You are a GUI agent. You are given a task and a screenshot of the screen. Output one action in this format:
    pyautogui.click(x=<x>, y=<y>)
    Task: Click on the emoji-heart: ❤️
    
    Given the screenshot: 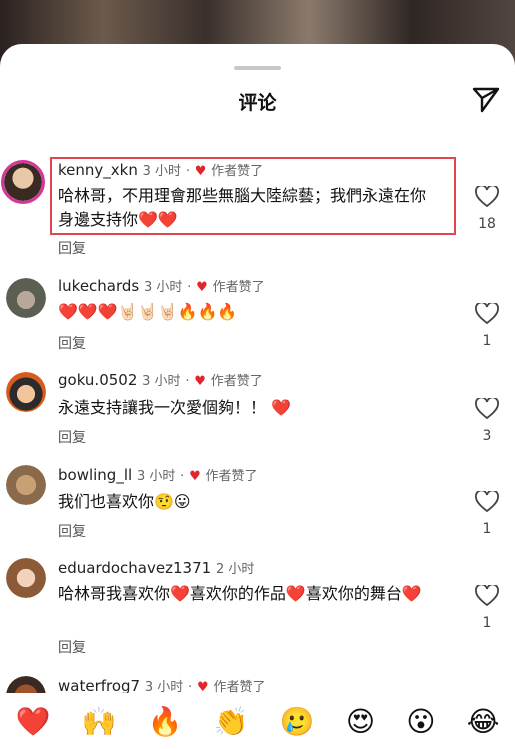 What is the action you would take?
    pyautogui.click(x=33, y=721)
    